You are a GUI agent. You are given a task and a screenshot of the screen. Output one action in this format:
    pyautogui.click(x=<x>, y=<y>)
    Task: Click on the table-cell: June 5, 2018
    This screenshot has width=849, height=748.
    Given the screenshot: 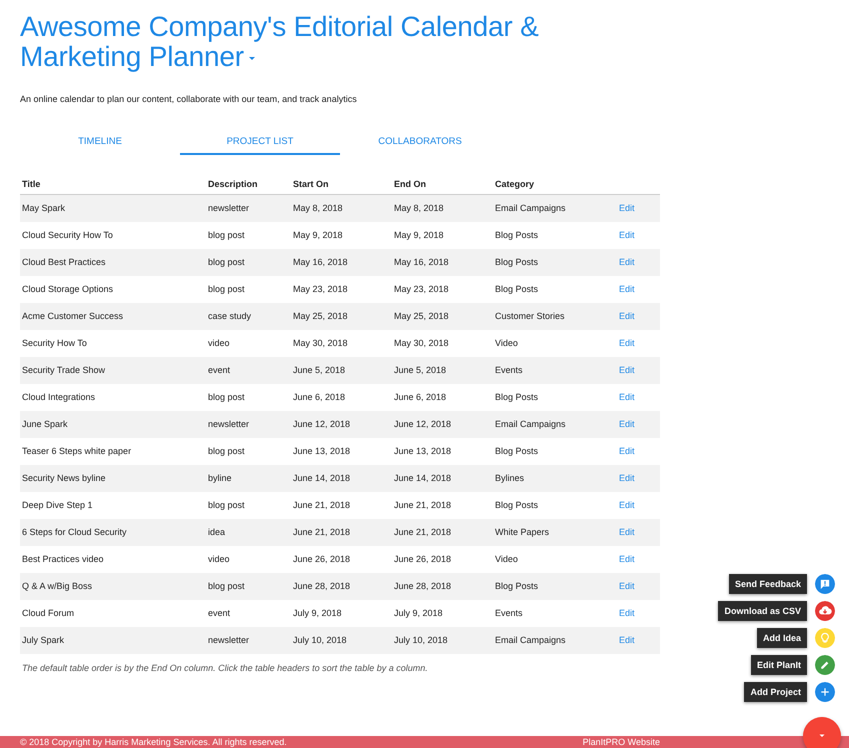 What is the action you would take?
    pyautogui.click(x=319, y=370)
    